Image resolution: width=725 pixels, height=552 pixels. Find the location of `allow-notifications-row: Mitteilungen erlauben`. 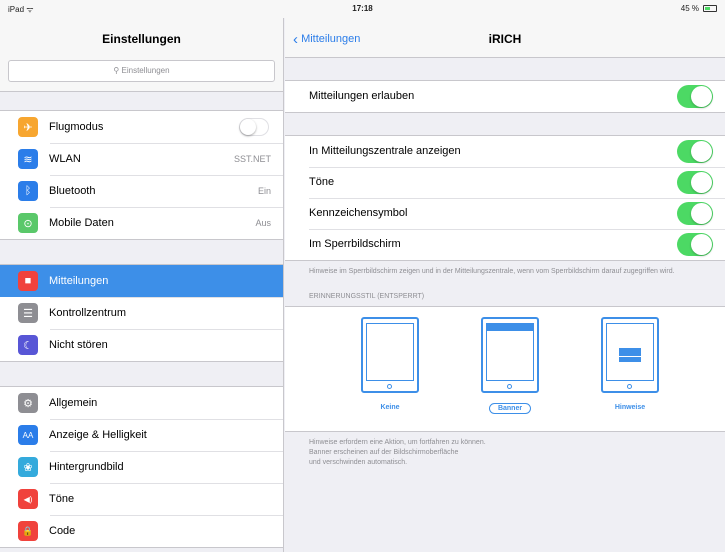

allow-notifications-row: Mitteilungen erlauben is located at coordinates (505, 96).